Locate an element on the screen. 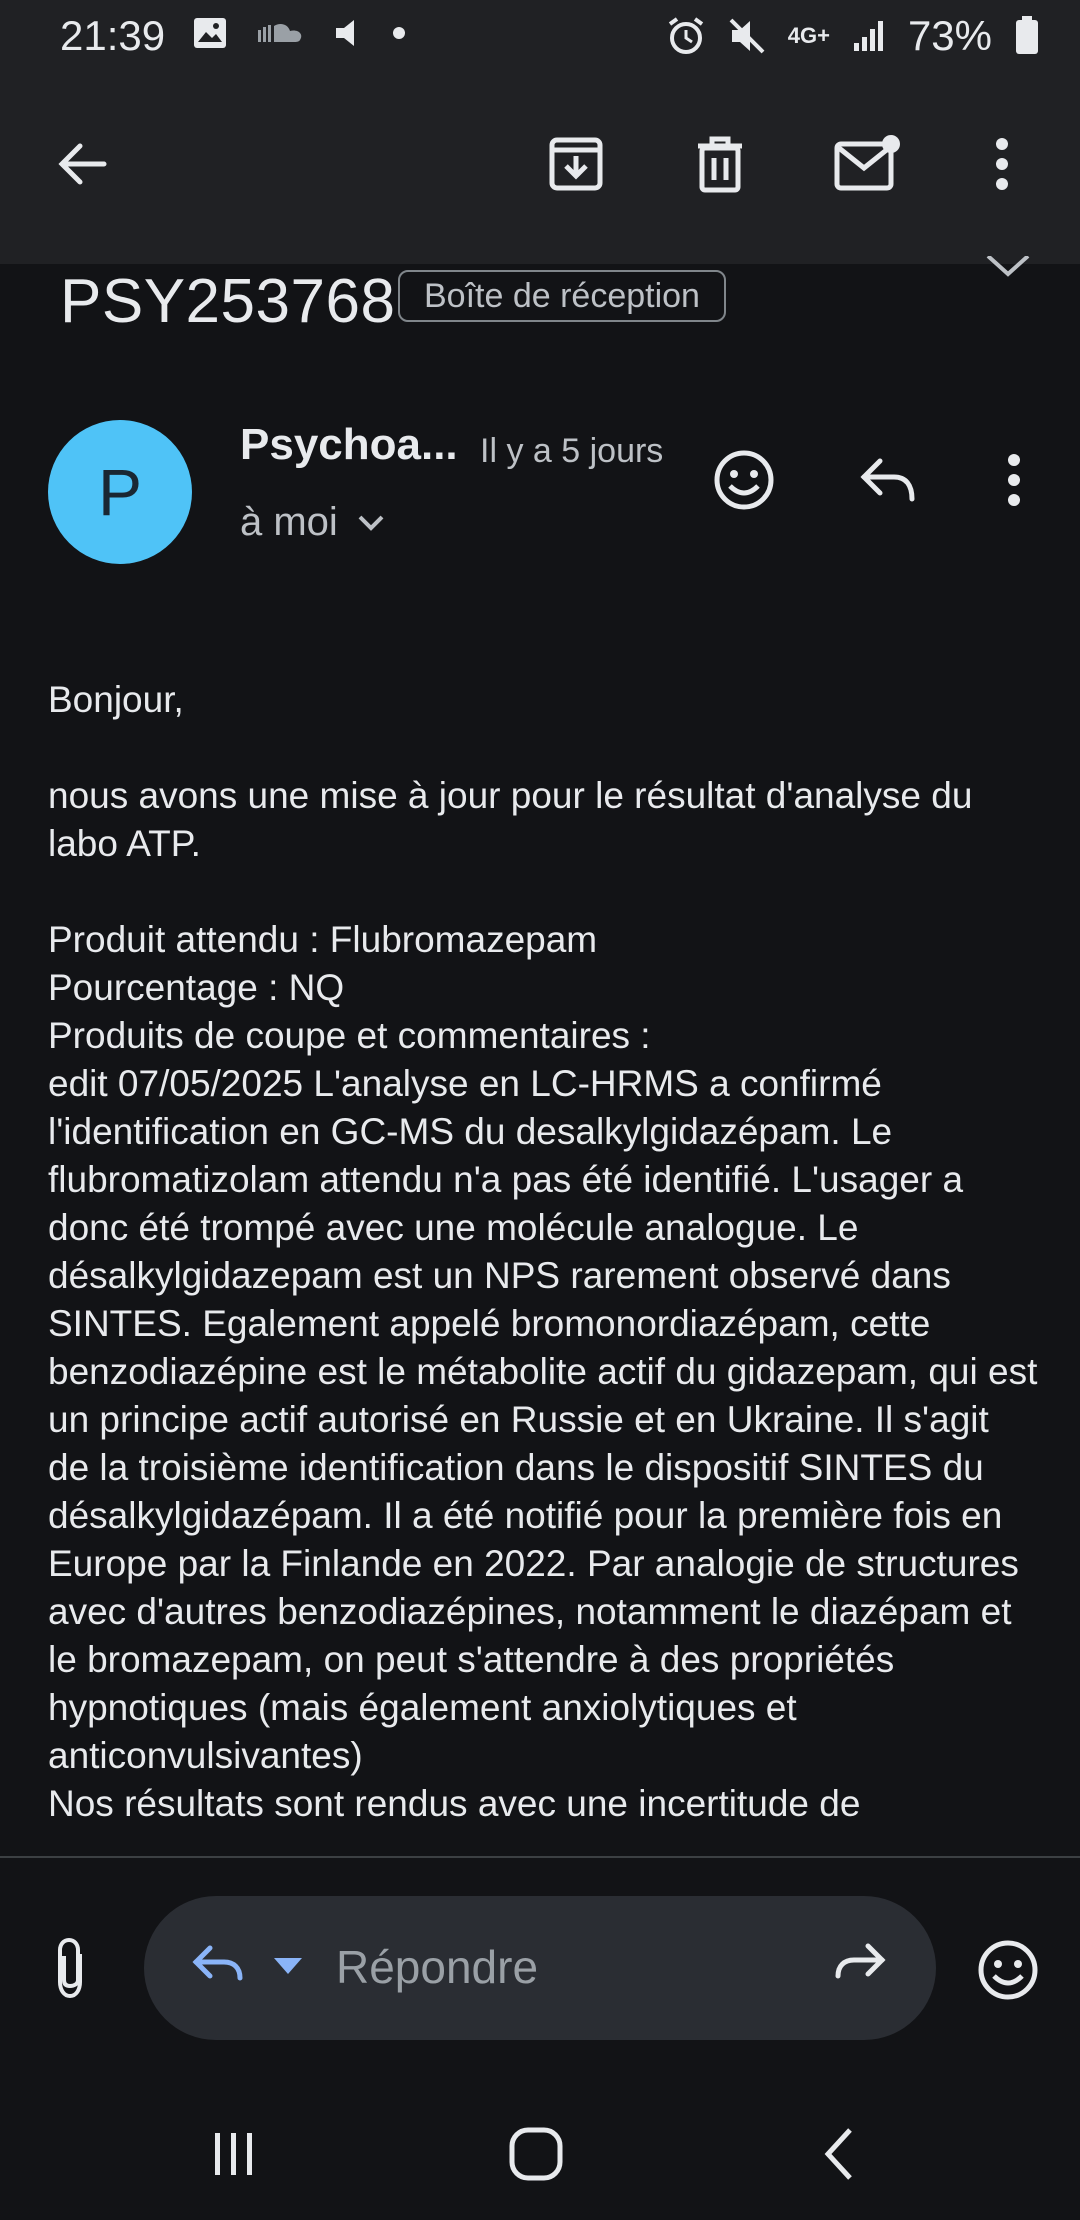  gallery-icon is located at coordinates (210, 33).